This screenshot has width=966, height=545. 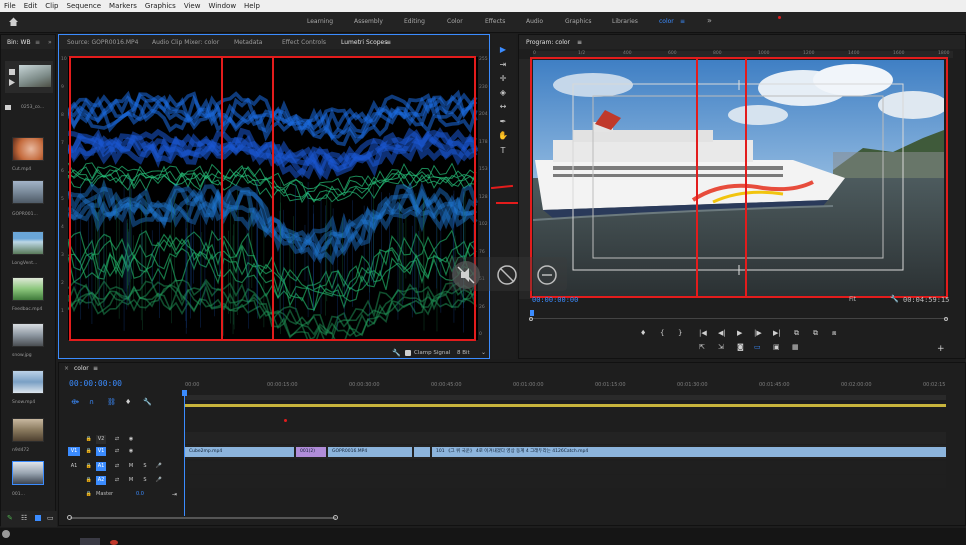 What do you see at coordinates (388, 42) in the screenshot?
I see `tab-menu-icon: ≡` at bounding box center [388, 42].